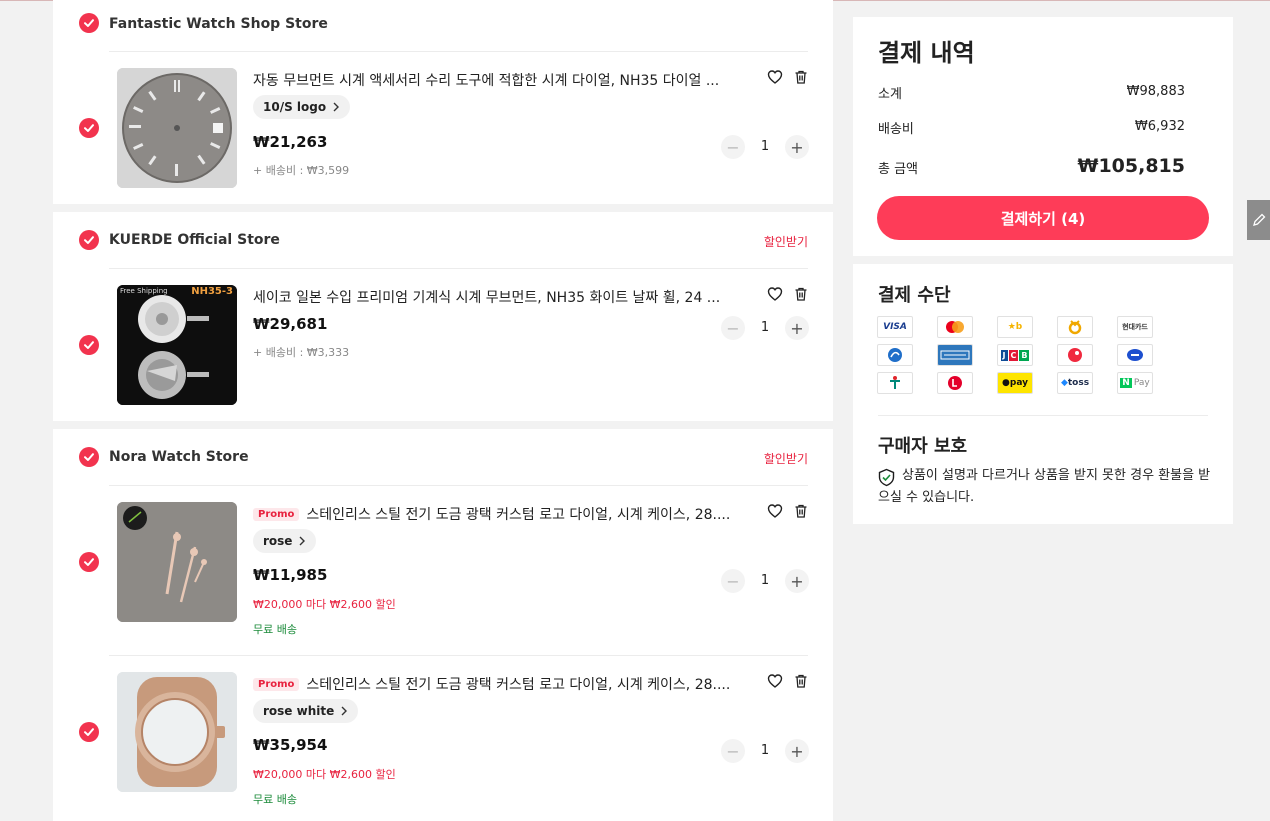 The width and height of the screenshot is (1270, 821). Describe the element at coordinates (290, 324) in the screenshot. I see `product-price: ₩29,681` at that location.